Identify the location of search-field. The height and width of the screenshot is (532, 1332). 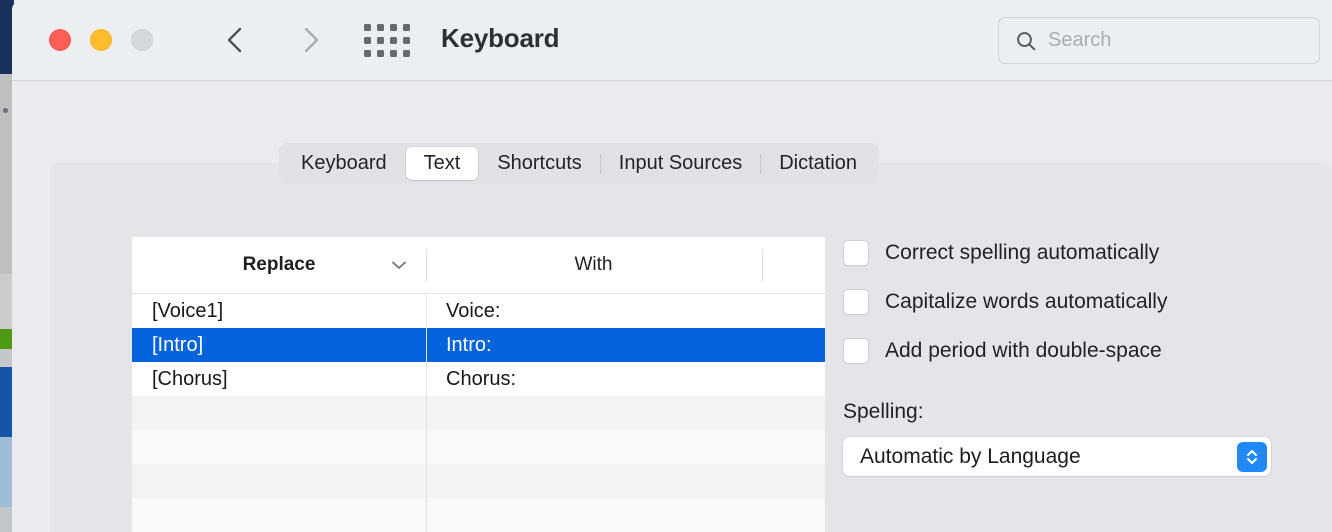
(1159, 40).